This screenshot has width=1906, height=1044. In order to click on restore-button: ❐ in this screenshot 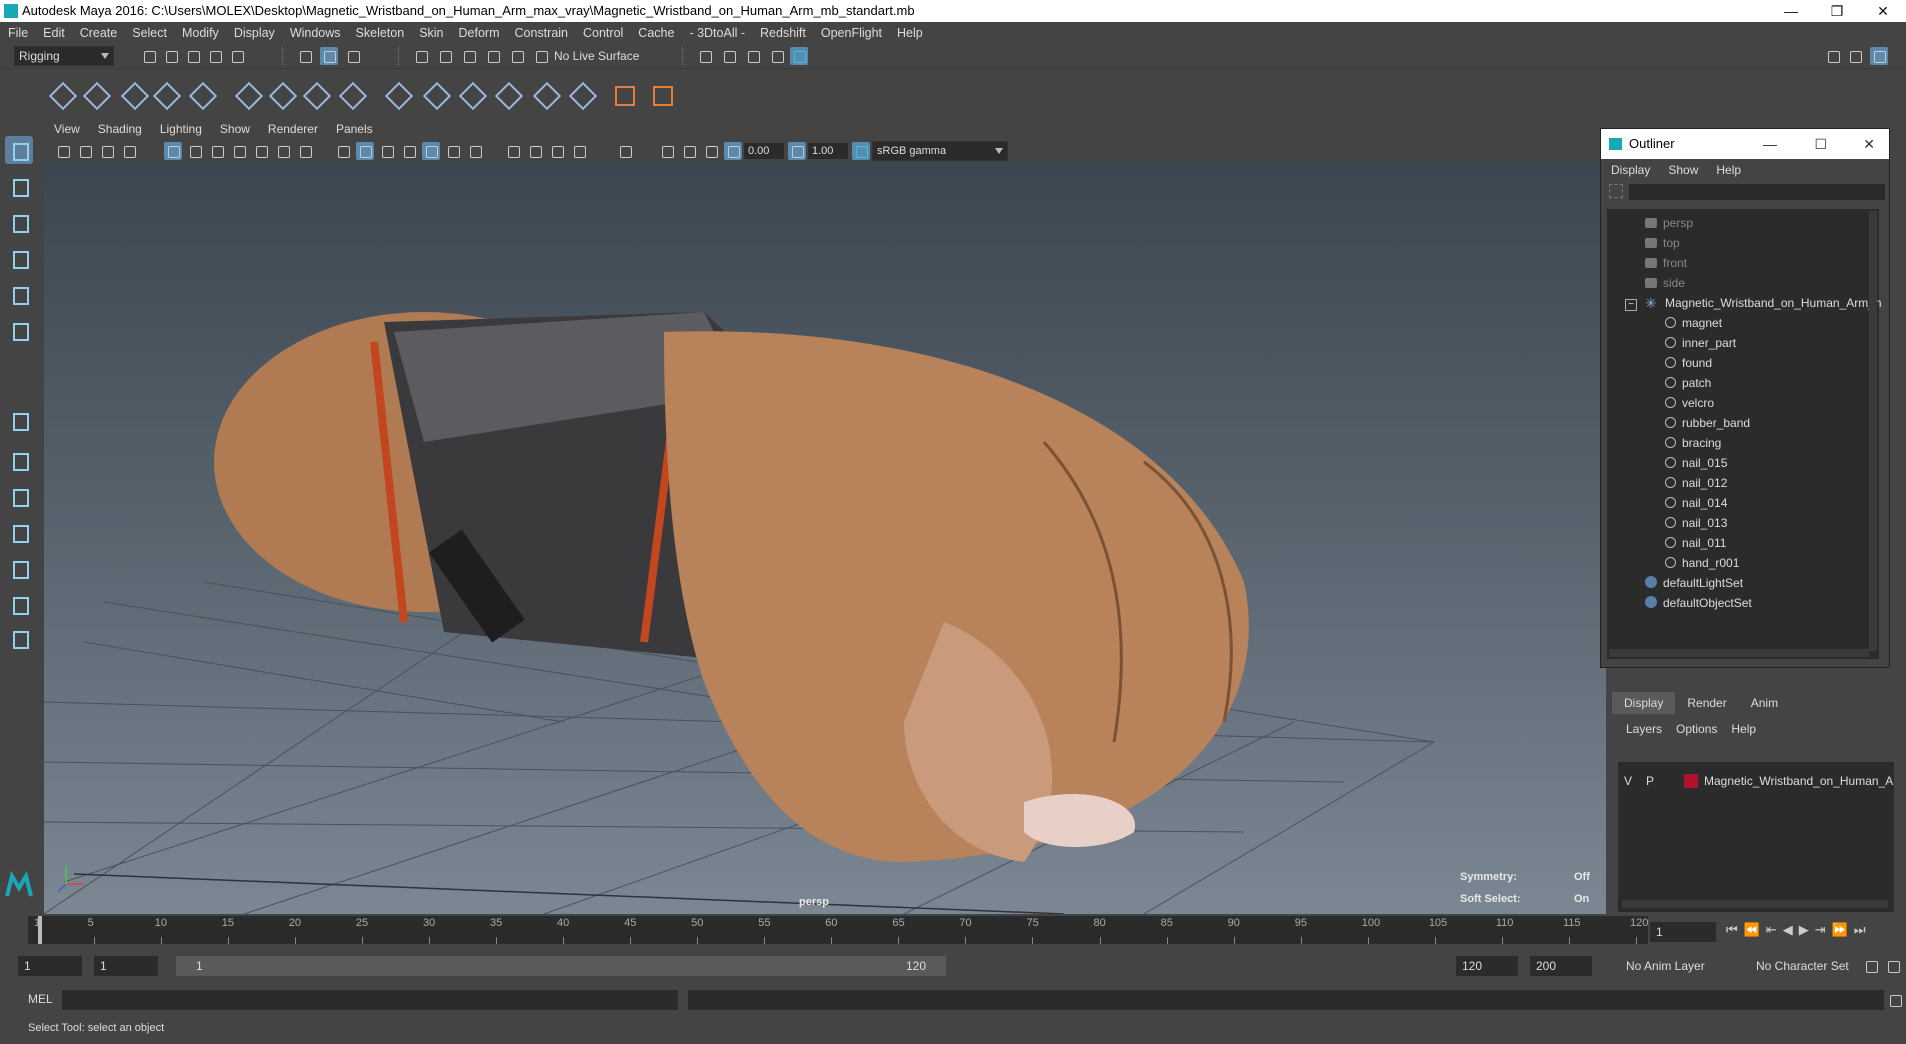, I will do `click(1837, 11)`.